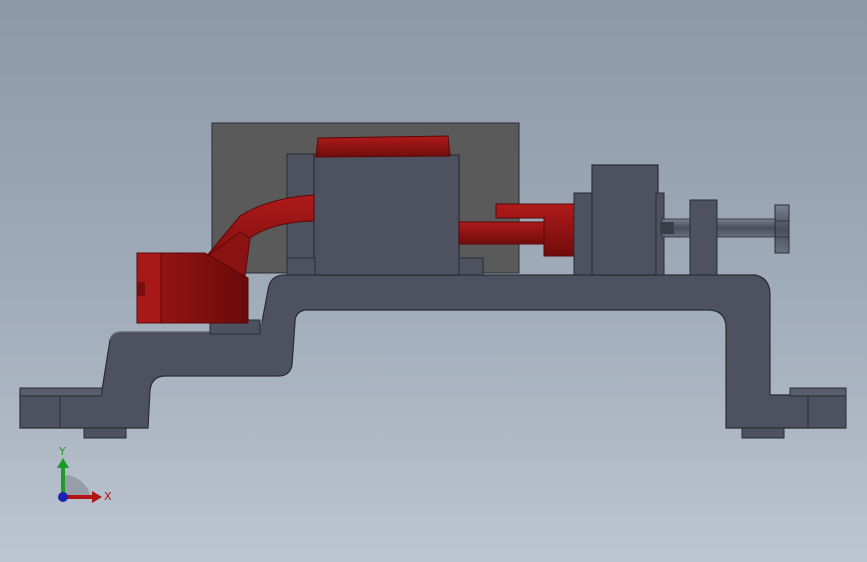 This screenshot has height=562, width=867. I want to click on bolt-support, so click(703, 237).